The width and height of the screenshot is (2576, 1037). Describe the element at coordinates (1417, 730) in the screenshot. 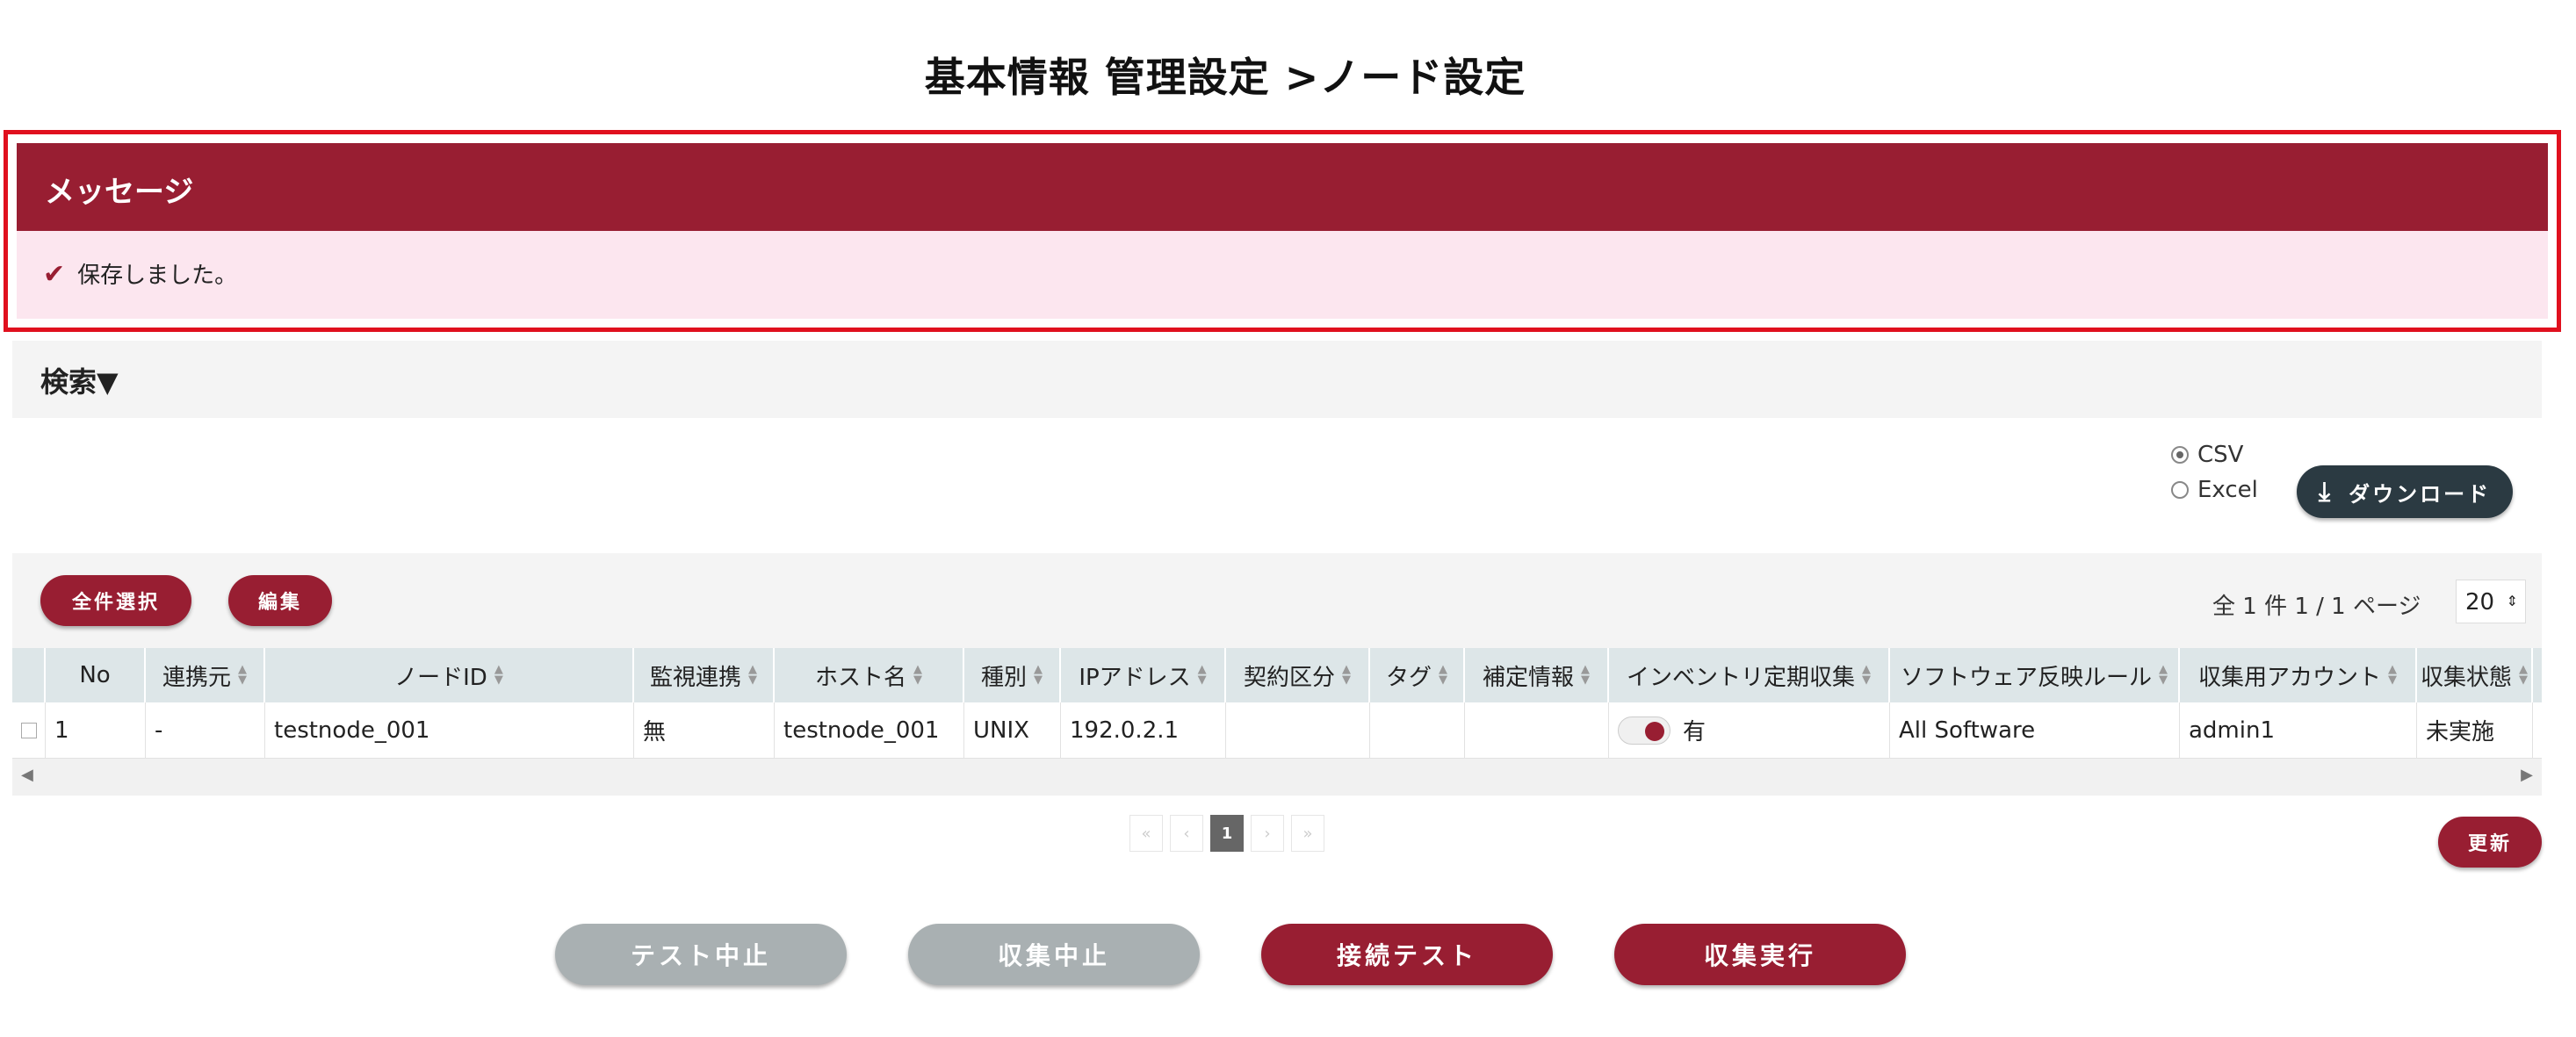

I see `cell-tag` at that location.